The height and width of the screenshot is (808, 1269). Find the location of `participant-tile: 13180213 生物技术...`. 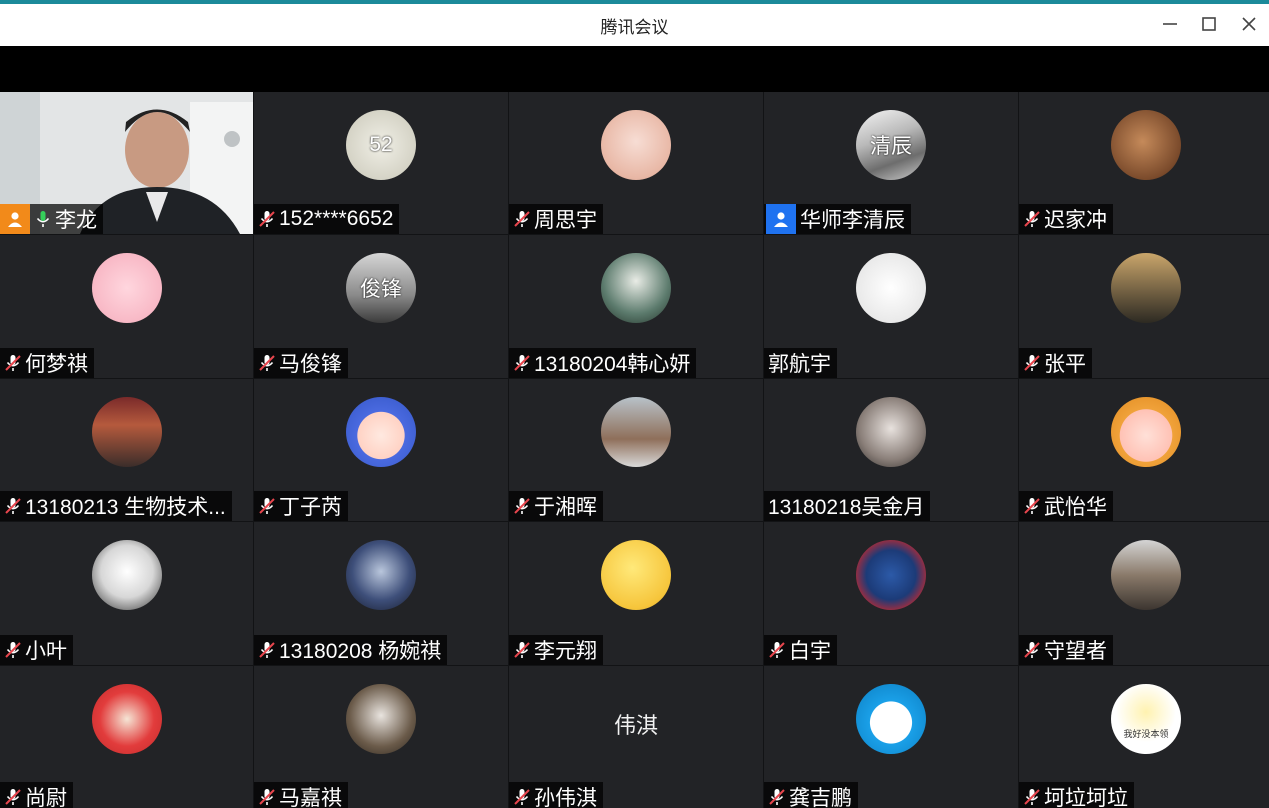

participant-tile: 13180213 生物技术... is located at coordinates (126, 450).